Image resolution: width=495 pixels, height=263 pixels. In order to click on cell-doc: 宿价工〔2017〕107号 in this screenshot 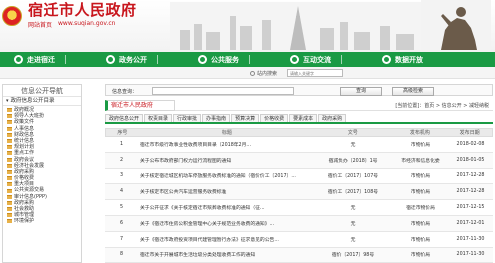, I will do `click(353, 177)`.